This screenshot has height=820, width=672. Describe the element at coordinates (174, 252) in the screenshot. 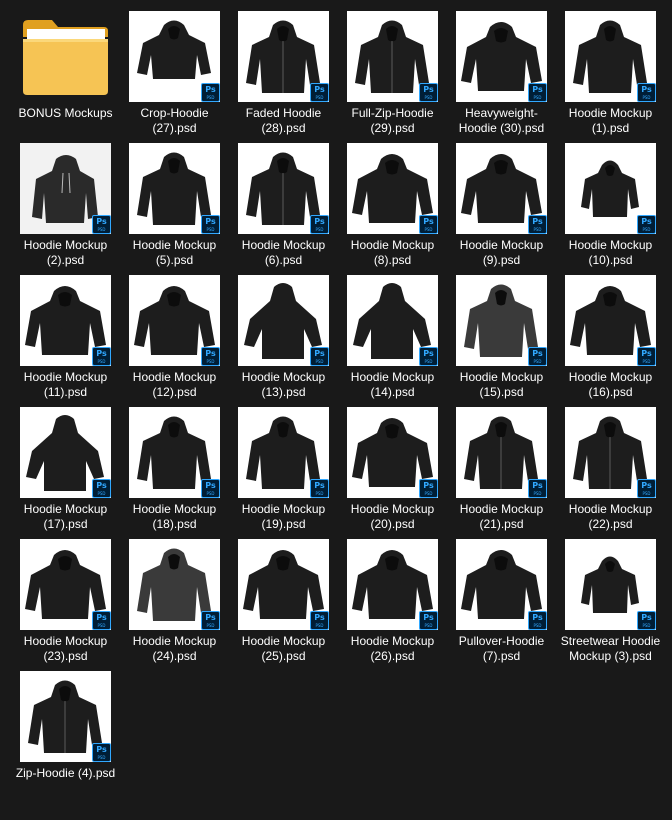

I see `file-name: Hoodie Mockup (5).psd` at that location.